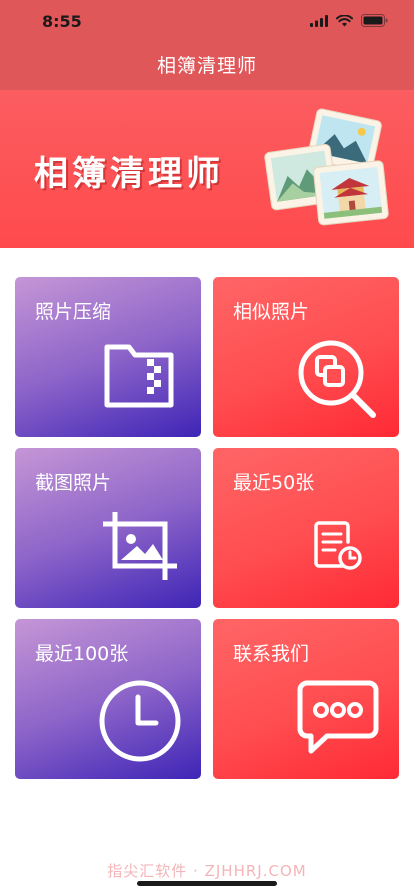  I want to click on status-icons, so click(349, 20).